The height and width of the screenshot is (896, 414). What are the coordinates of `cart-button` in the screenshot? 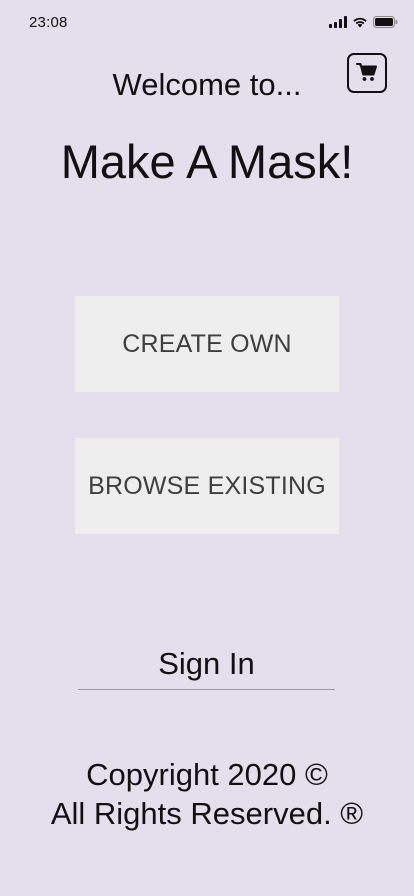 It's located at (367, 73).